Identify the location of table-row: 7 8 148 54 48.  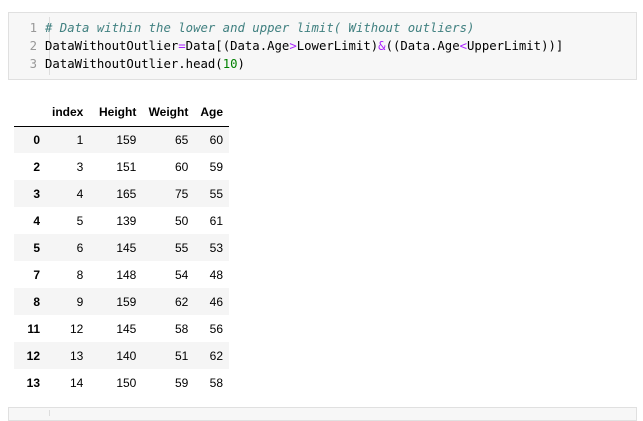
(121, 274).